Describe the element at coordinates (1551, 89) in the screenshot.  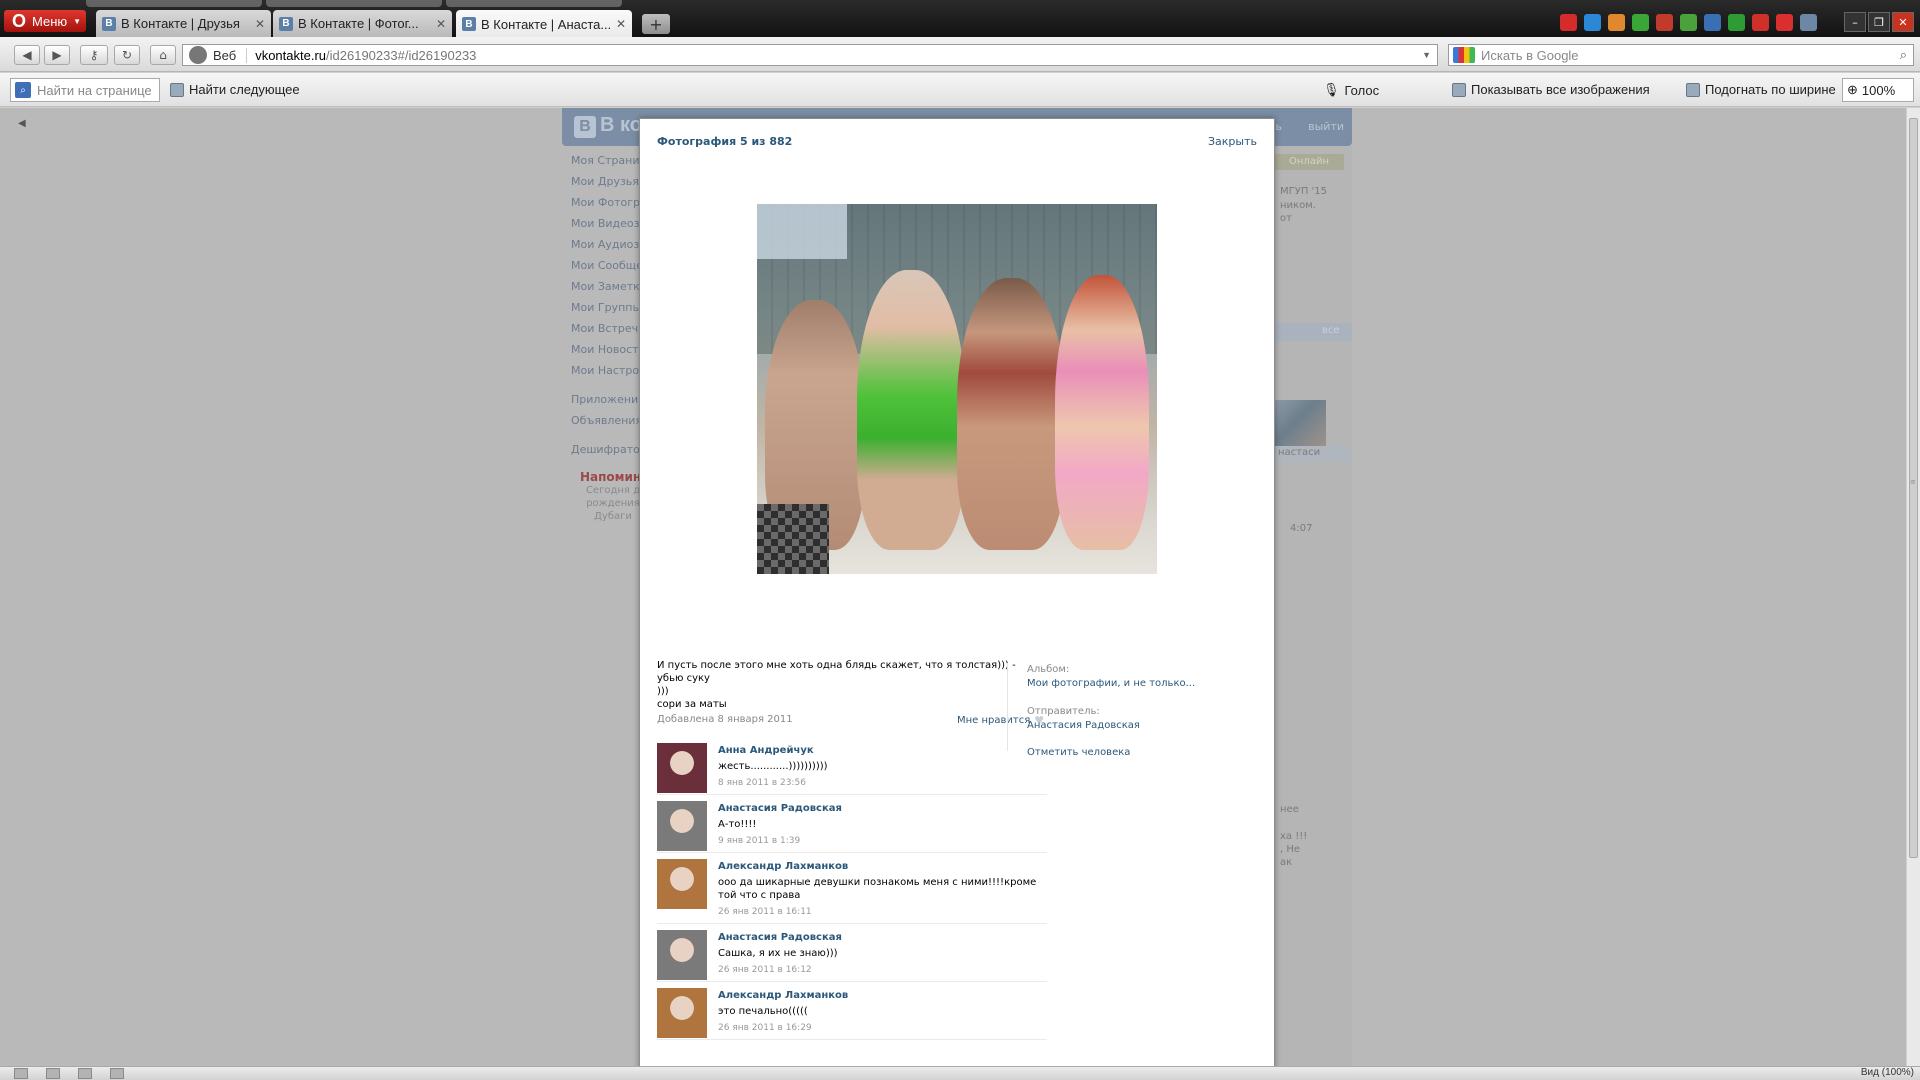
I see `show-images-button: Показывать все изображения` at that location.